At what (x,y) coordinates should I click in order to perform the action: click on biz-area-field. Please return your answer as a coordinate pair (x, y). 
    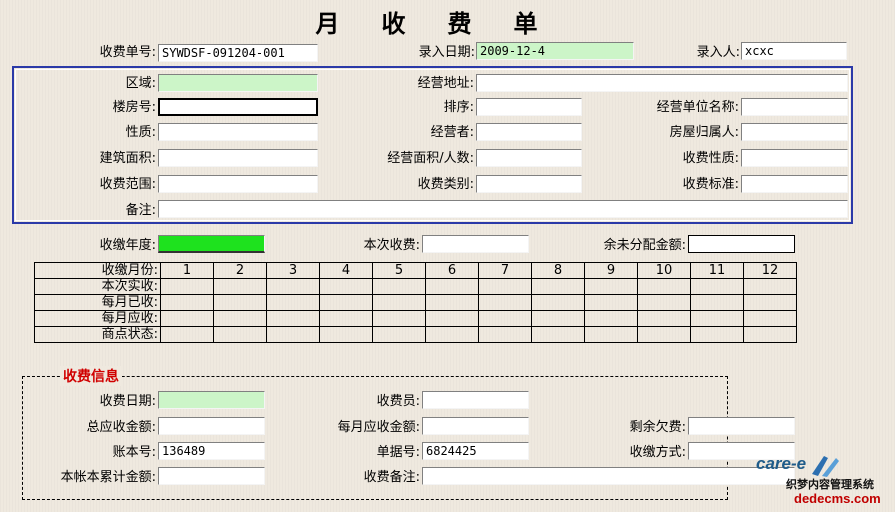
    Looking at the image, I should click on (529, 158).